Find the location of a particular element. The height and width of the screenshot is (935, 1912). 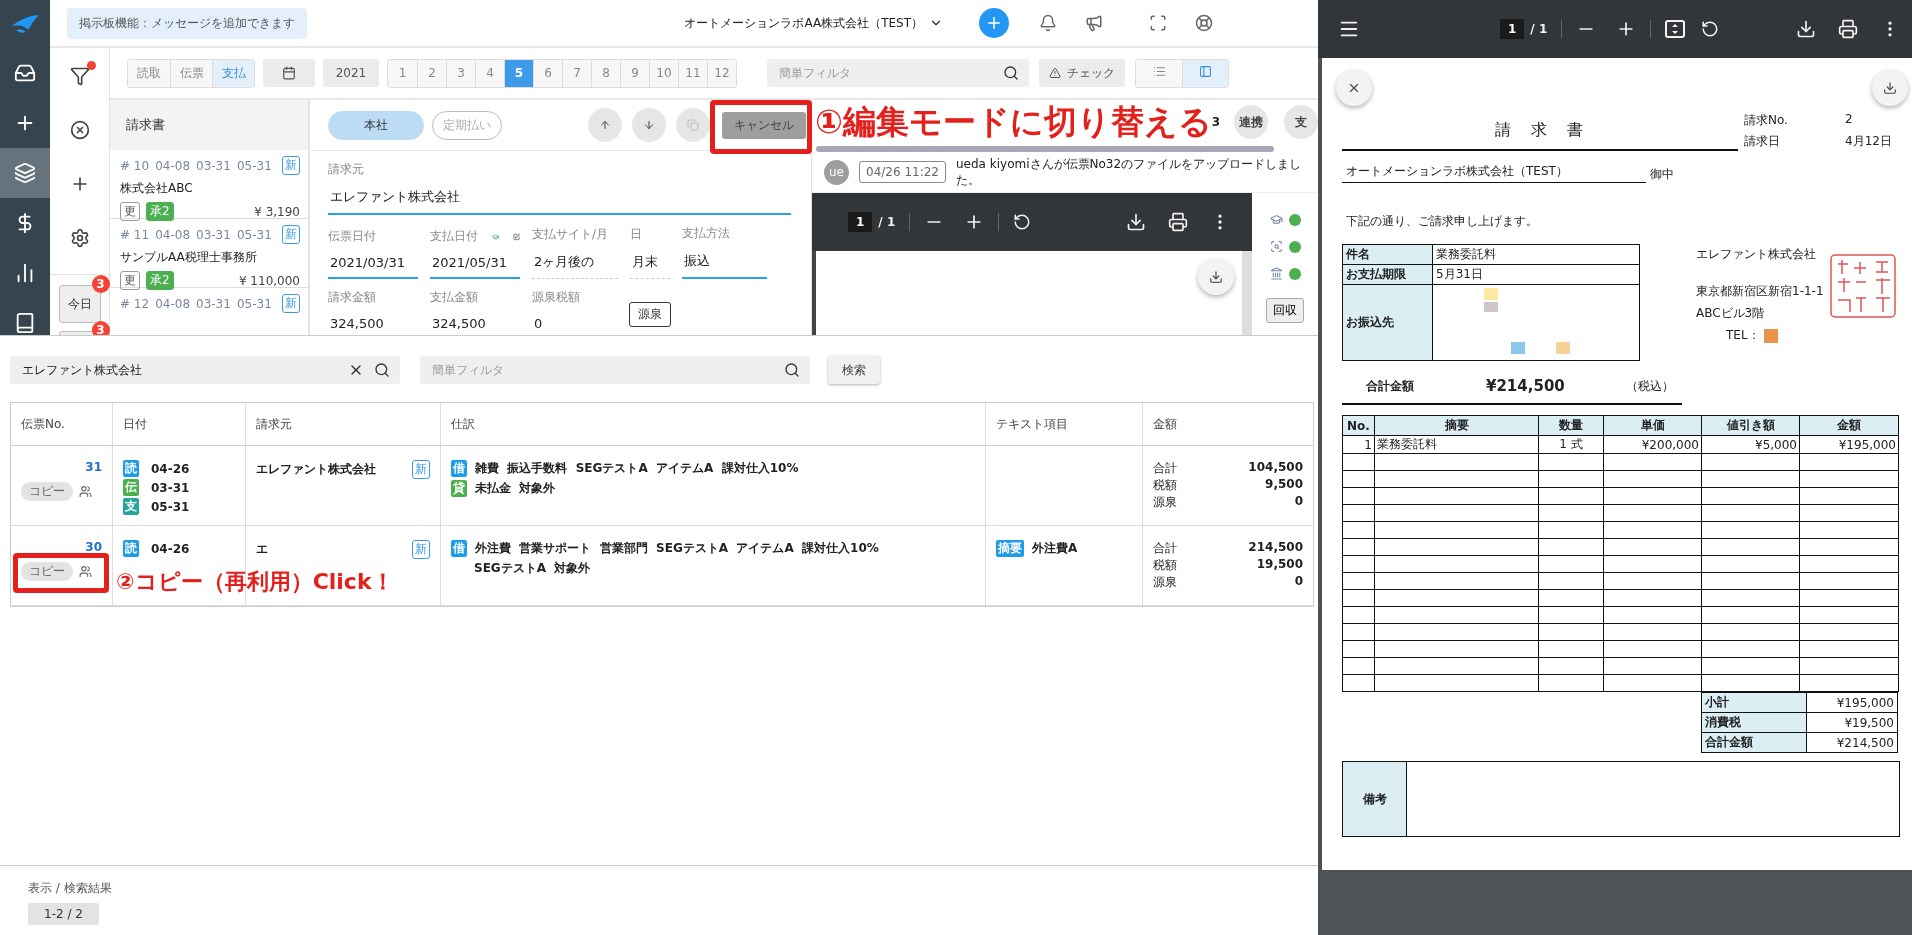

greeting-text: 下記の通り、ご請求申し上げます。 is located at coordinates (1442, 221).